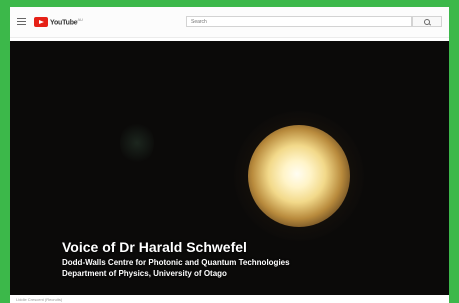  I want to click on youtube-play-icon, so click(41, 22).